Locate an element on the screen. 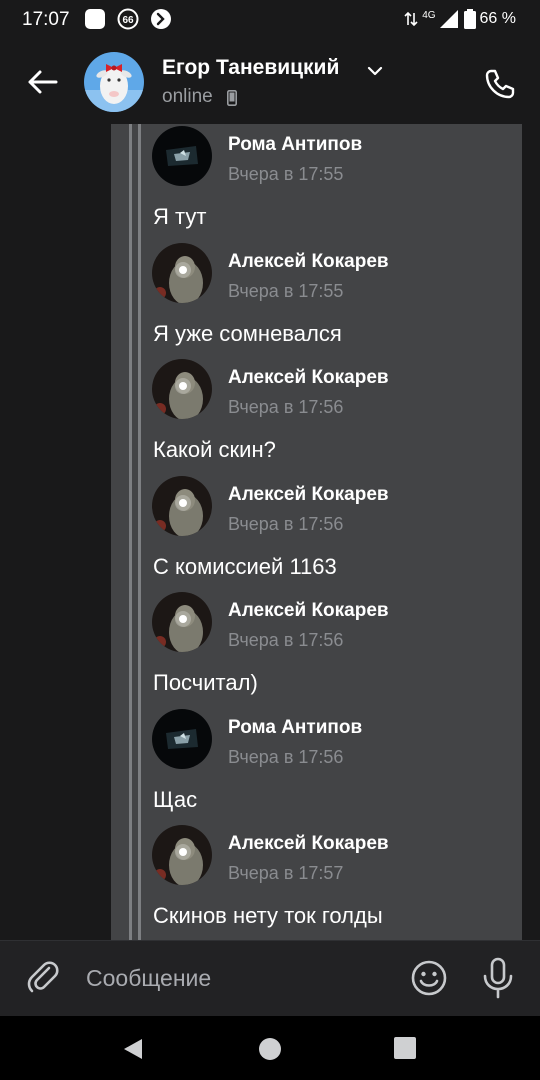 This screenshot has width=540, height=1080. battery-icon is located at coordinates (469, 19).